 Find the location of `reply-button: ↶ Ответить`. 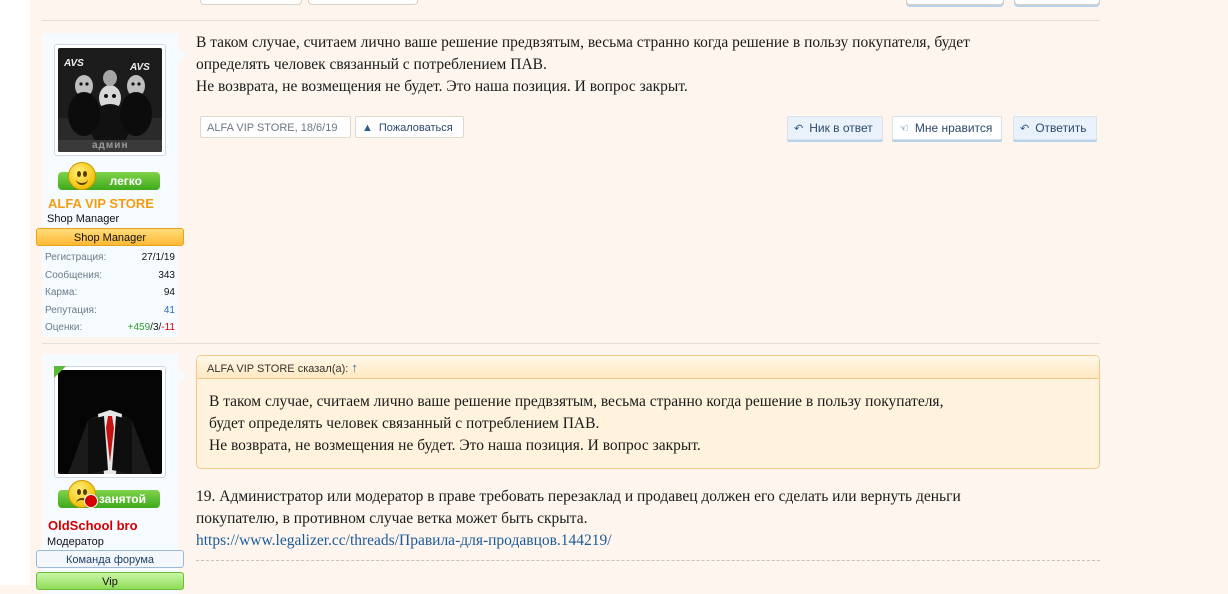

reply-button: ↶ Ответить is located at coordinates (1055, 128).